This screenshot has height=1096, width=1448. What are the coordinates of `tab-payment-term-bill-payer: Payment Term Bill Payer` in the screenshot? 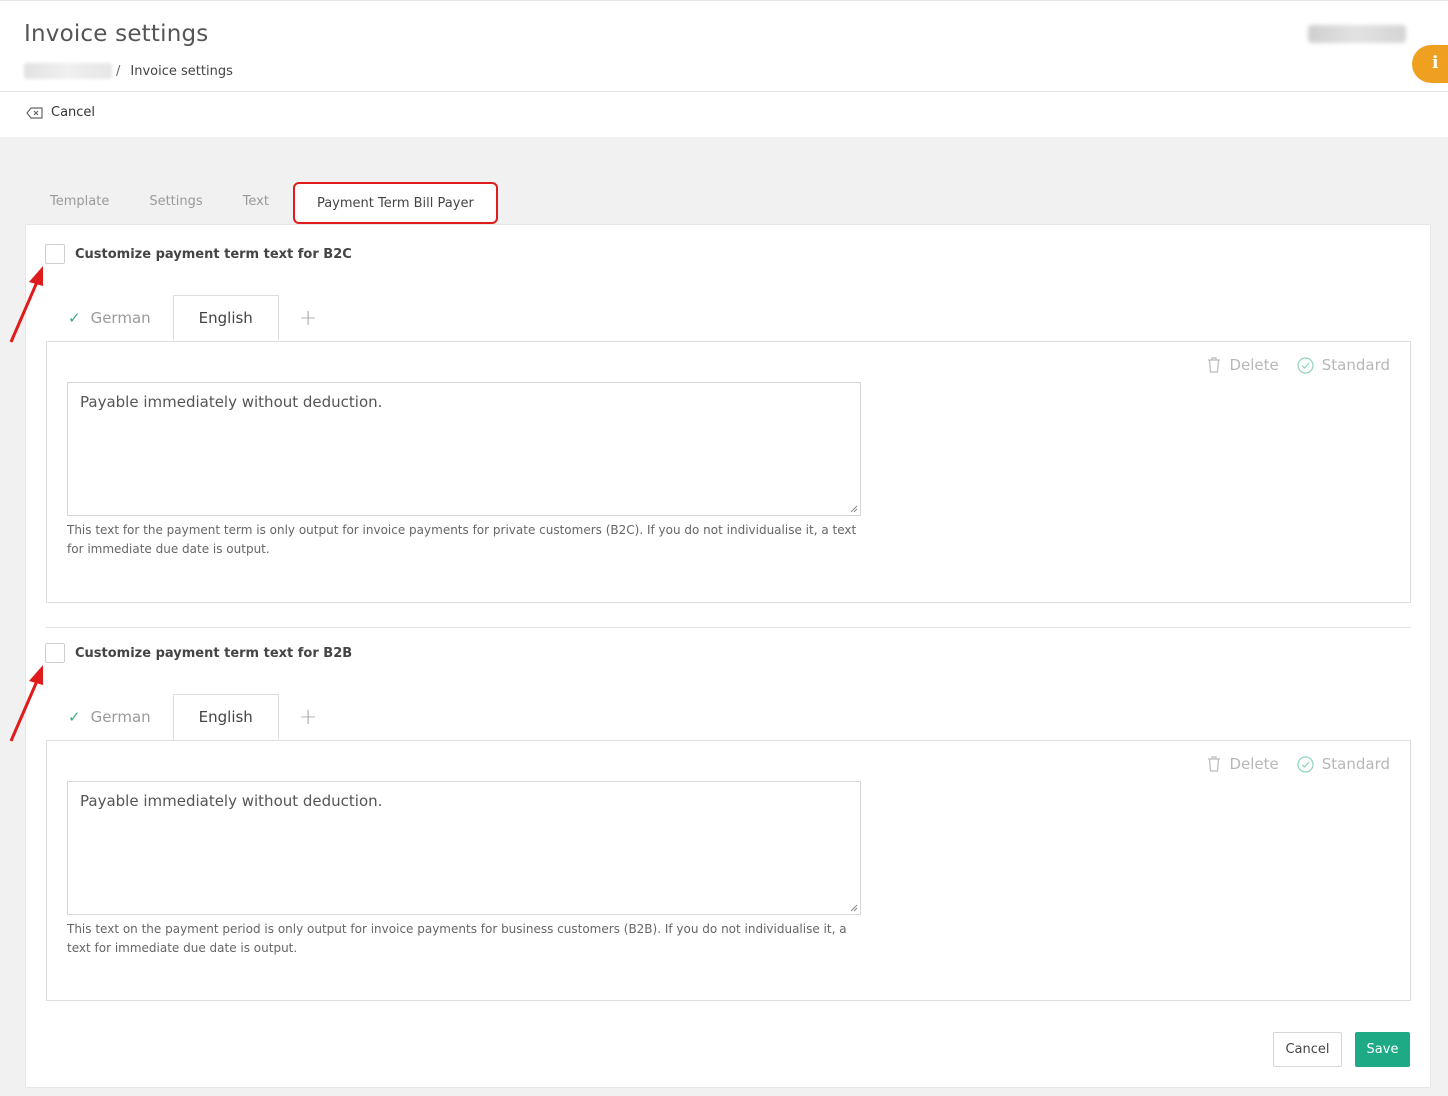 It's located at (395, 203).